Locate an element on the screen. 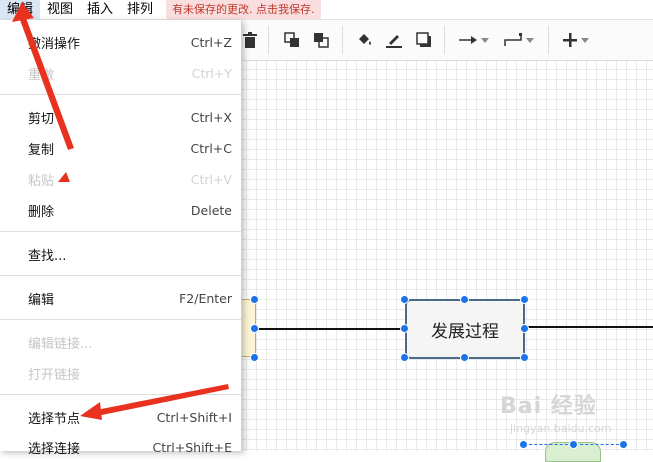  menu-item-open-link: 打开链接 is located at coordinates (120, 373).